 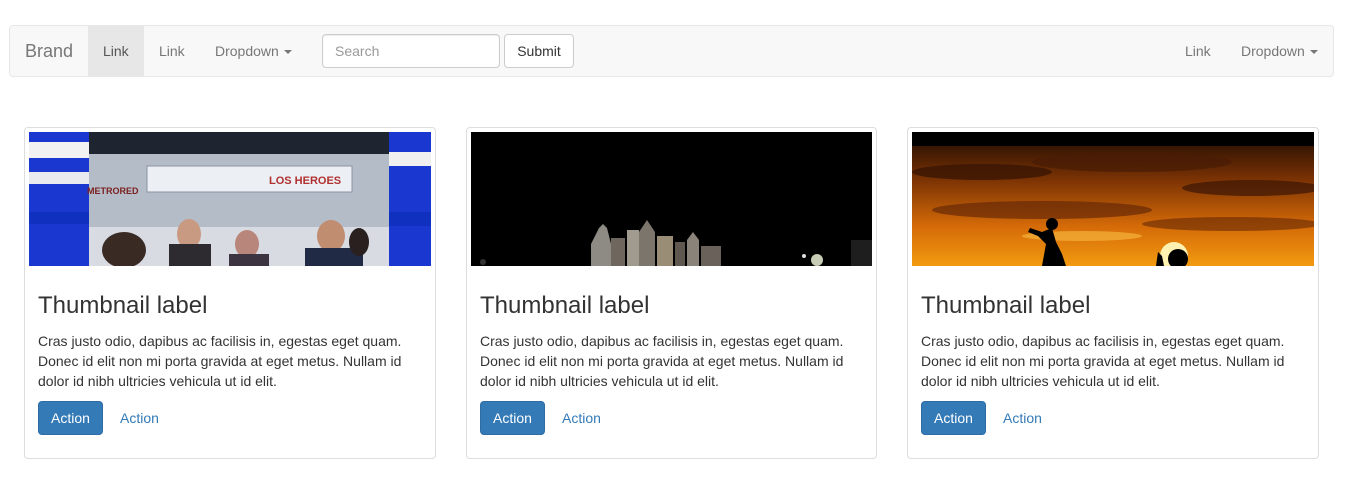 I want to click on thumbnail-image-sunset, so click(x=1113, y=199).